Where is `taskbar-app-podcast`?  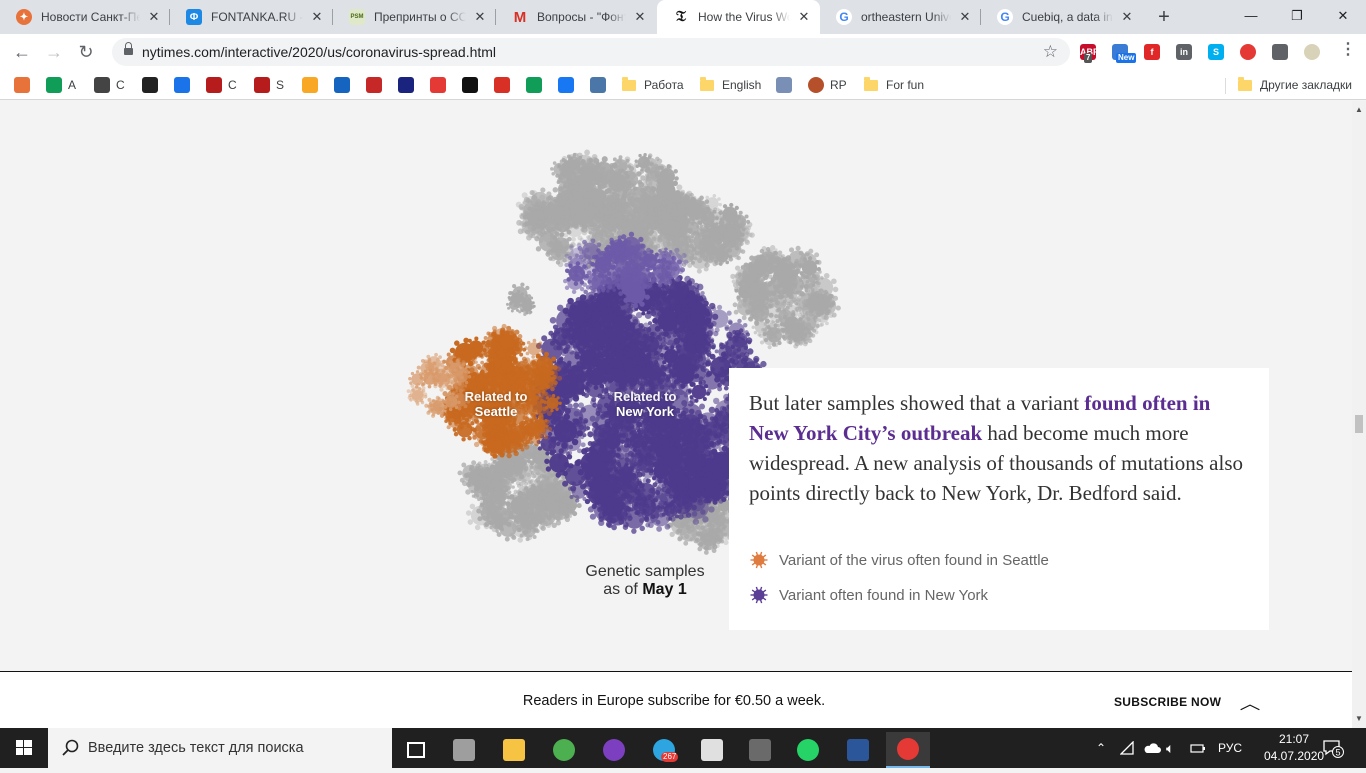 taskbar-app-podcast is located at coordinates (614, 750).